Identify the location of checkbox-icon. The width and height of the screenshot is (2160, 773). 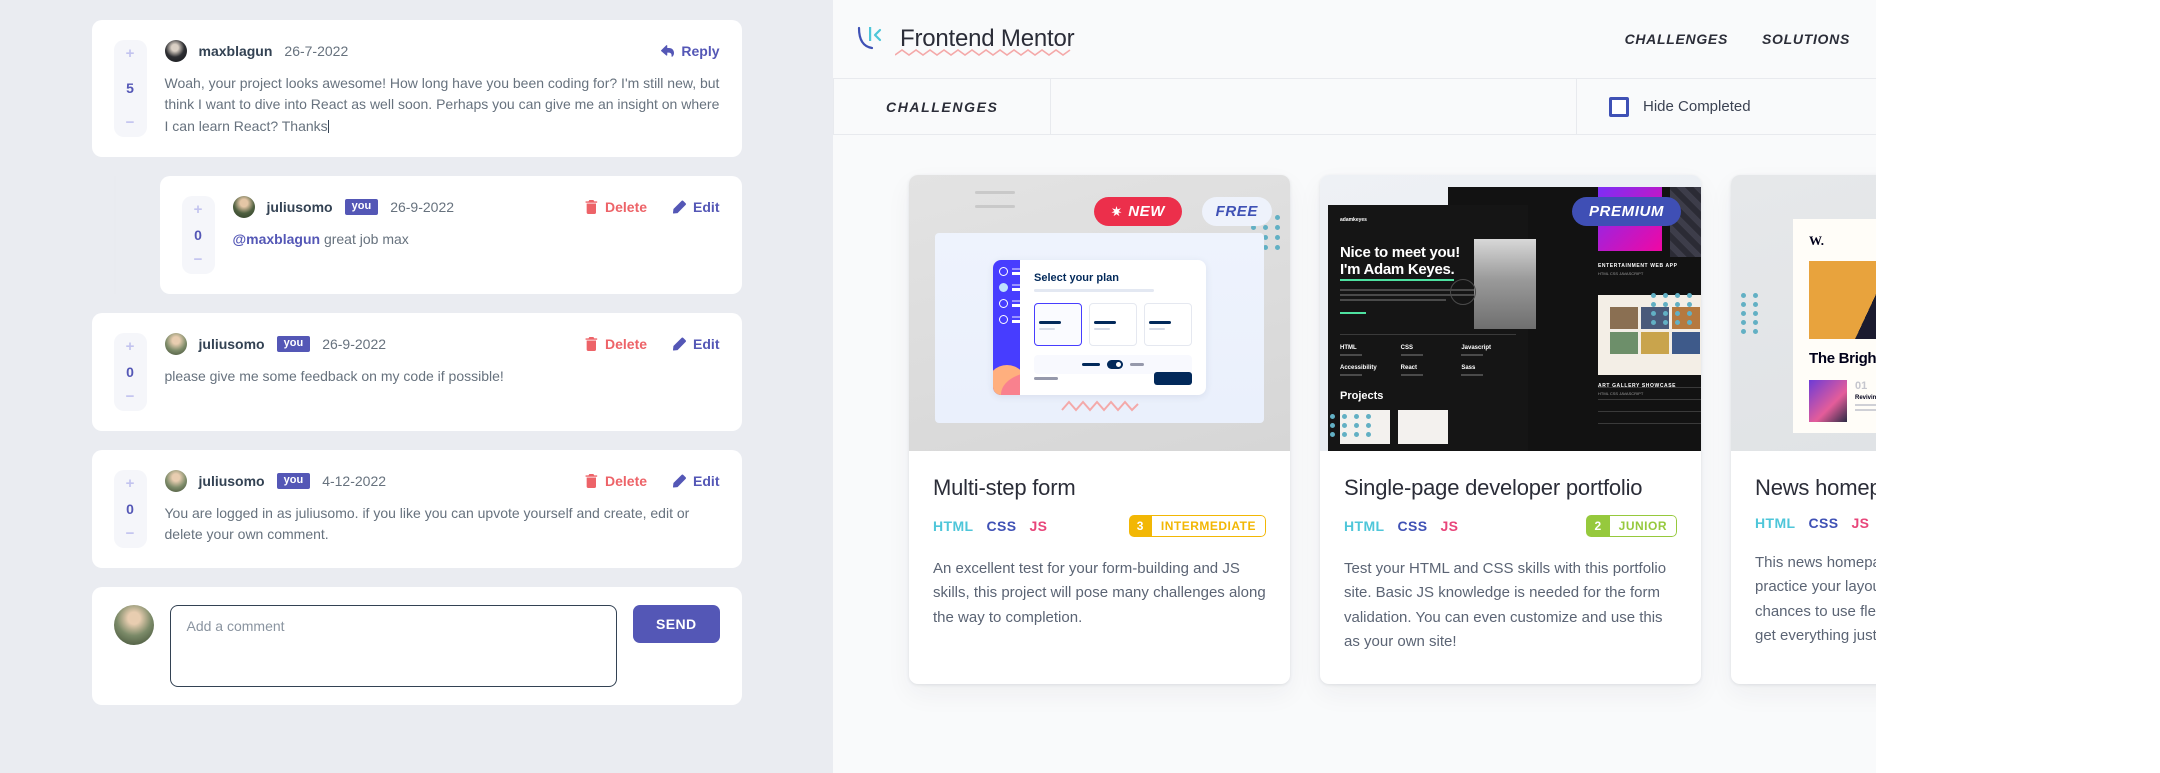
(1619, 106).